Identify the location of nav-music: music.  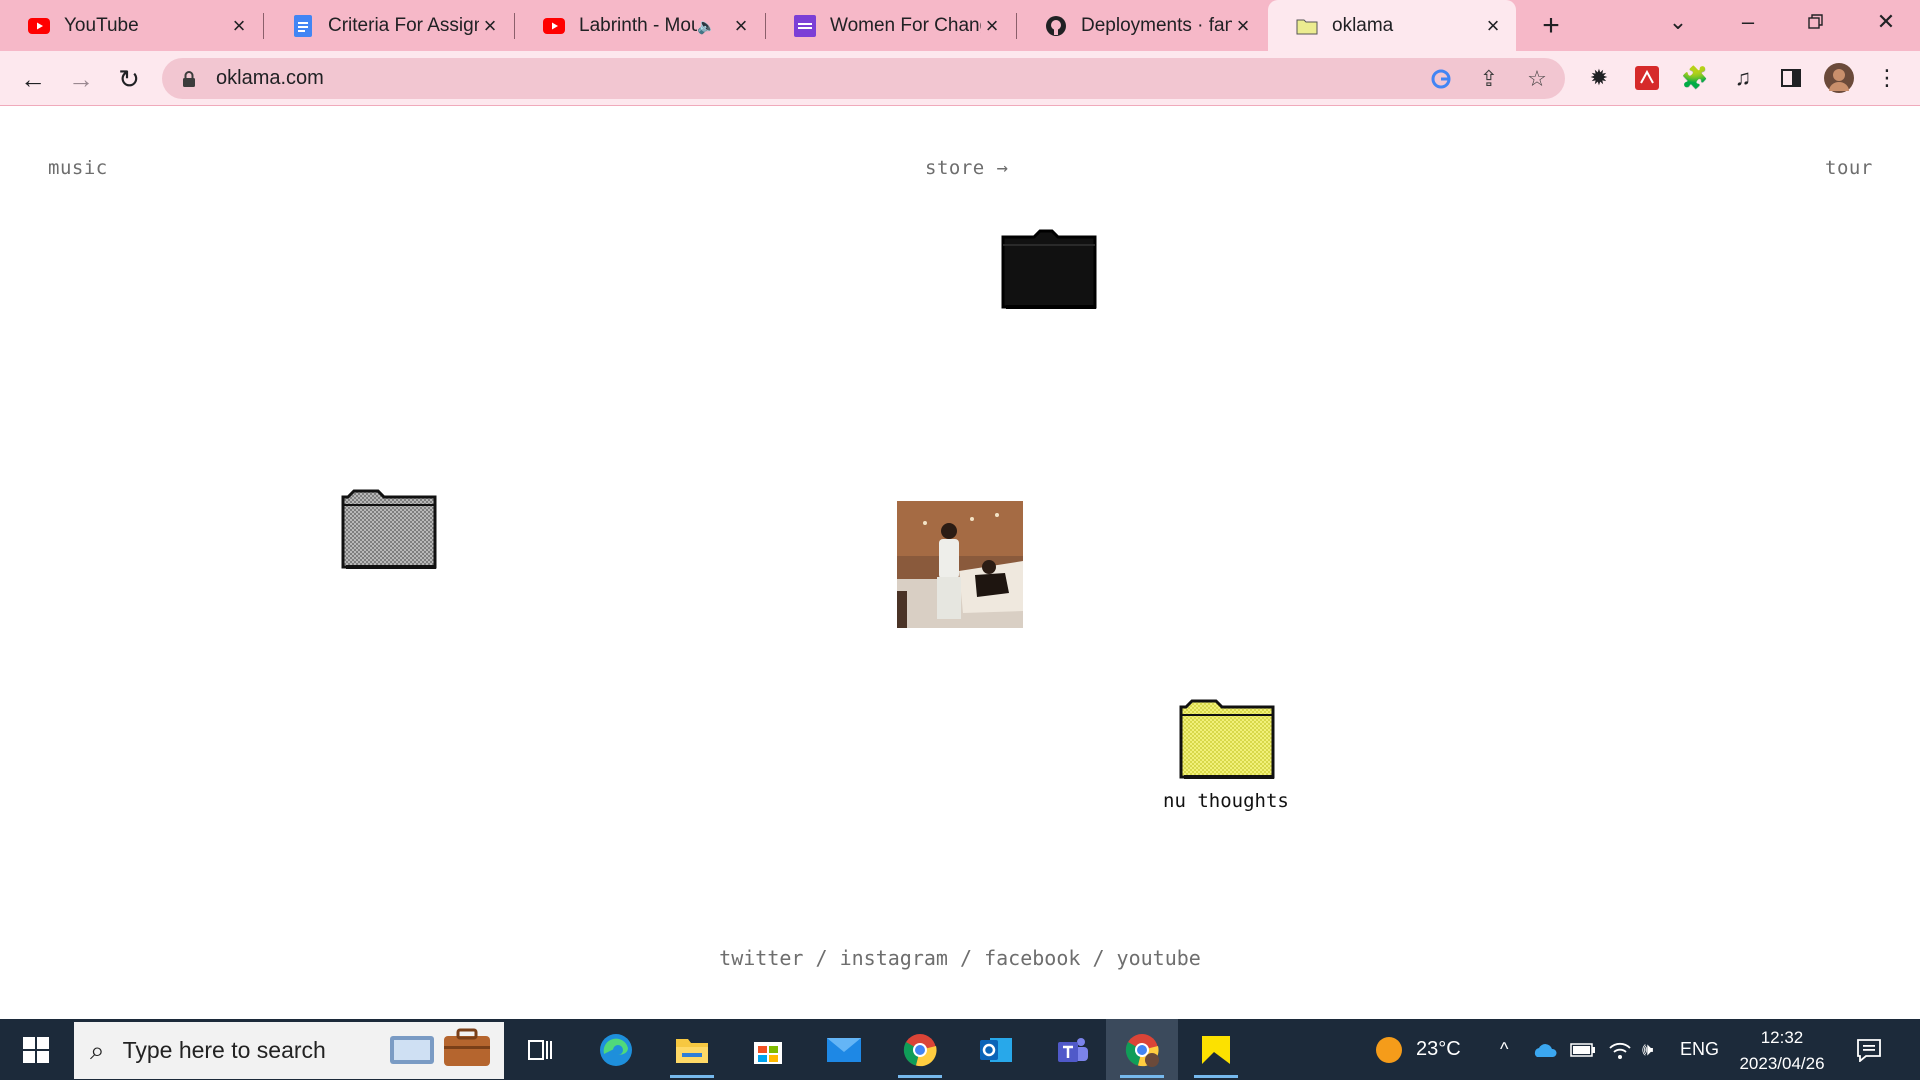
(78, 168).